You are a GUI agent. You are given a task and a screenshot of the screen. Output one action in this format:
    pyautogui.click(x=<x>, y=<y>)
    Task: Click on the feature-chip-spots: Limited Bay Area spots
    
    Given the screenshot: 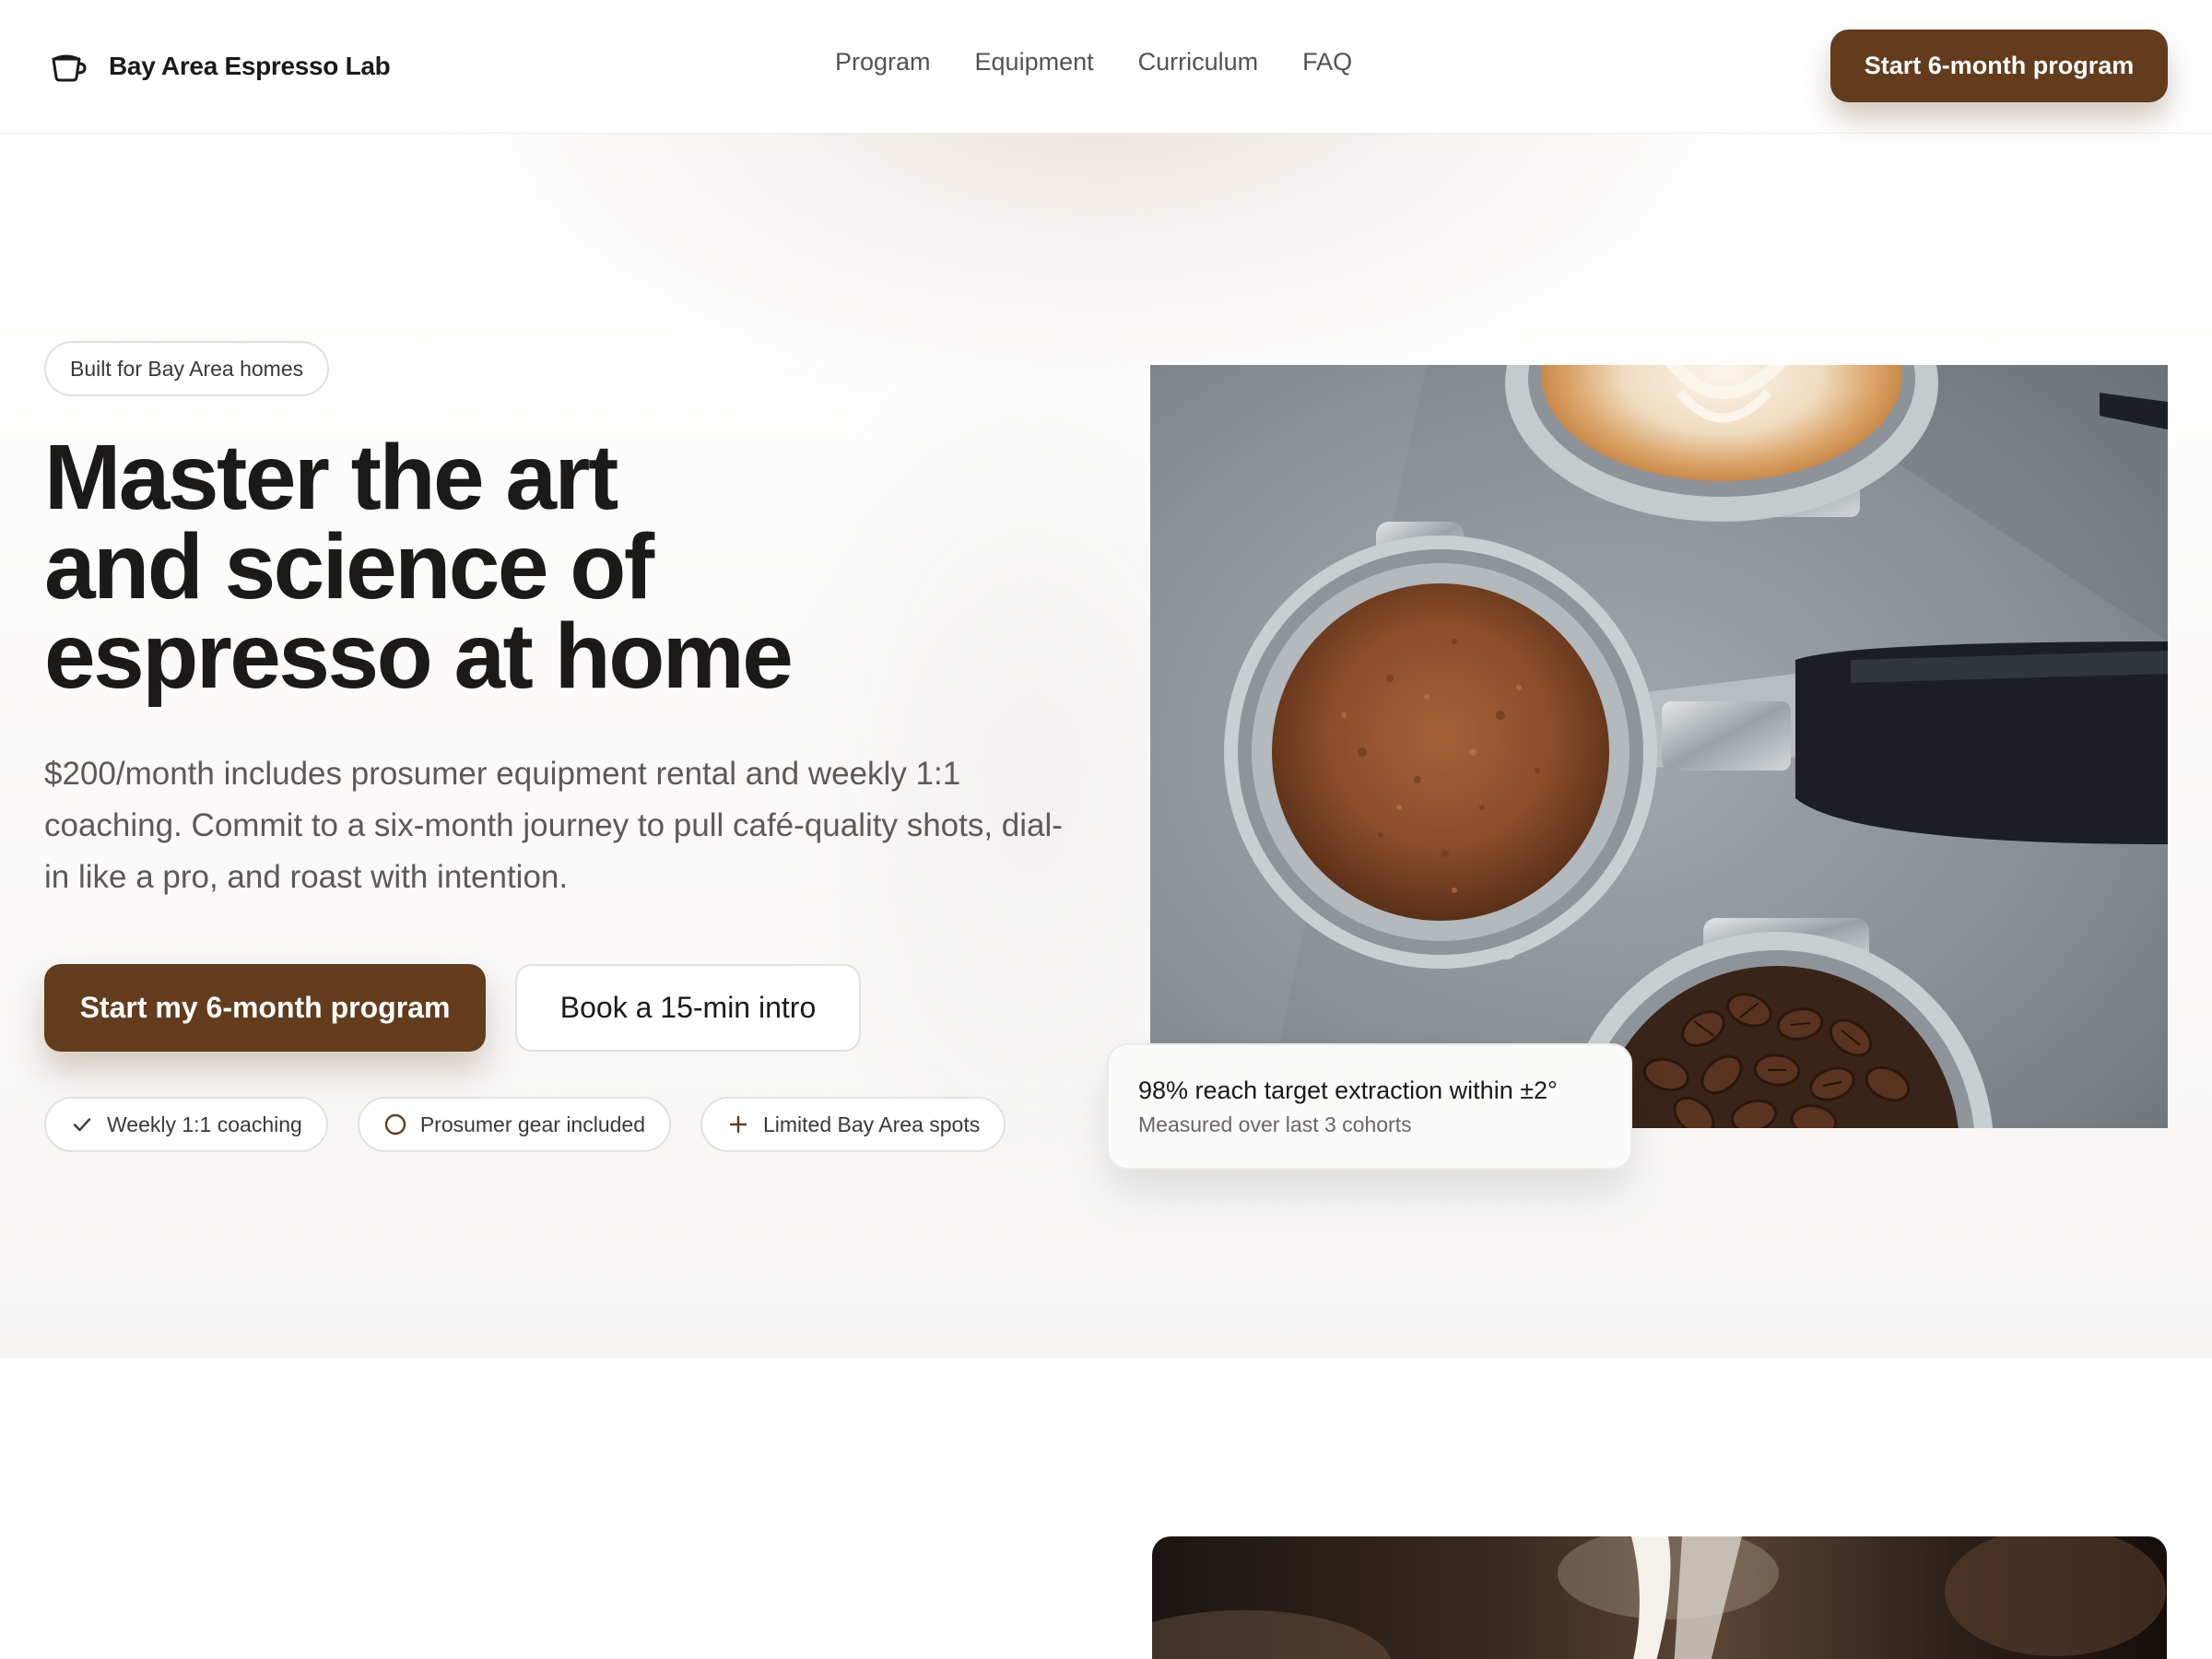 What is the action you would take?
    pyautogui.click(x=853, y=1124)
    